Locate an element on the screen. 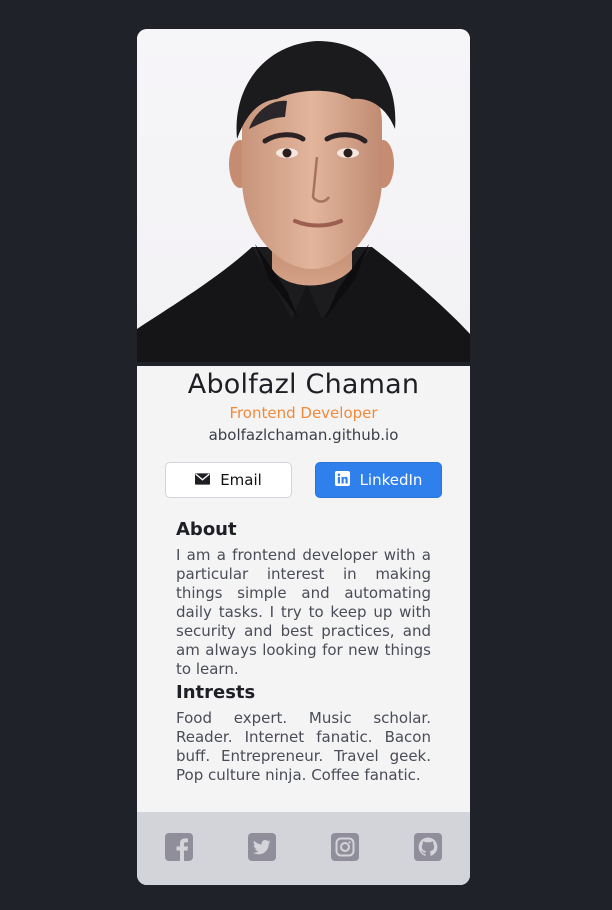 This screenshot has width=612, height=910. linkedin-button-label: LinkedIn is located at coordinates (391, 480).